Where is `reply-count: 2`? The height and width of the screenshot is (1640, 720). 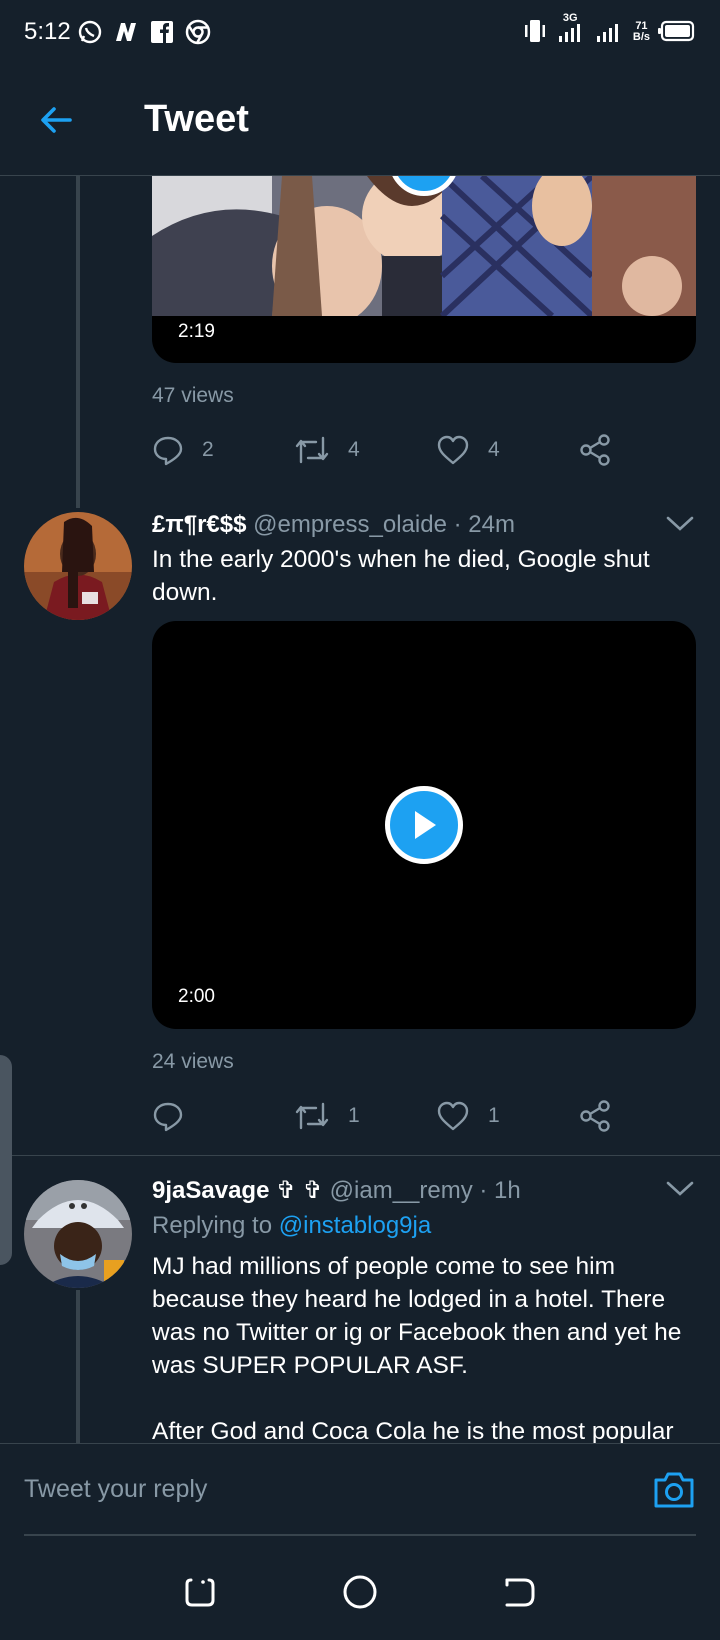 reply-count: 2 is located at coordinates (208, 449).